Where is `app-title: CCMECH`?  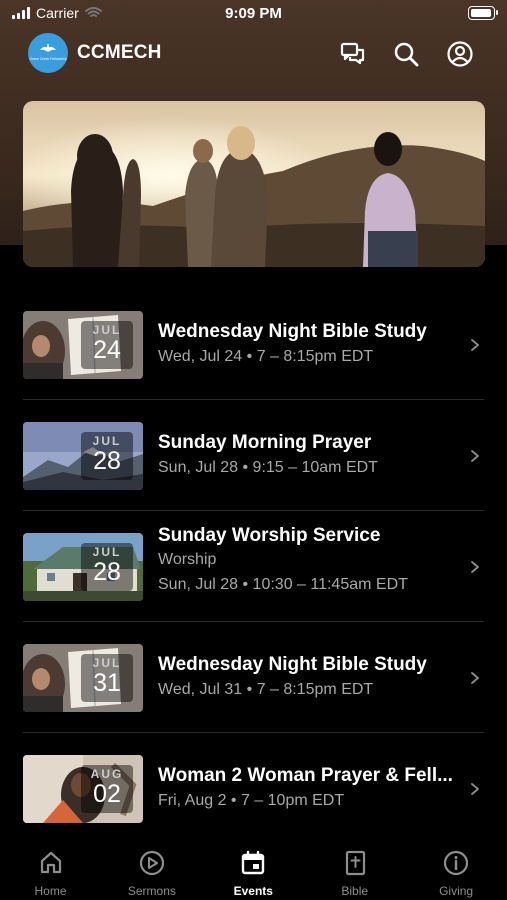 app-title: CCMECH is located at coordinates (119, 52).